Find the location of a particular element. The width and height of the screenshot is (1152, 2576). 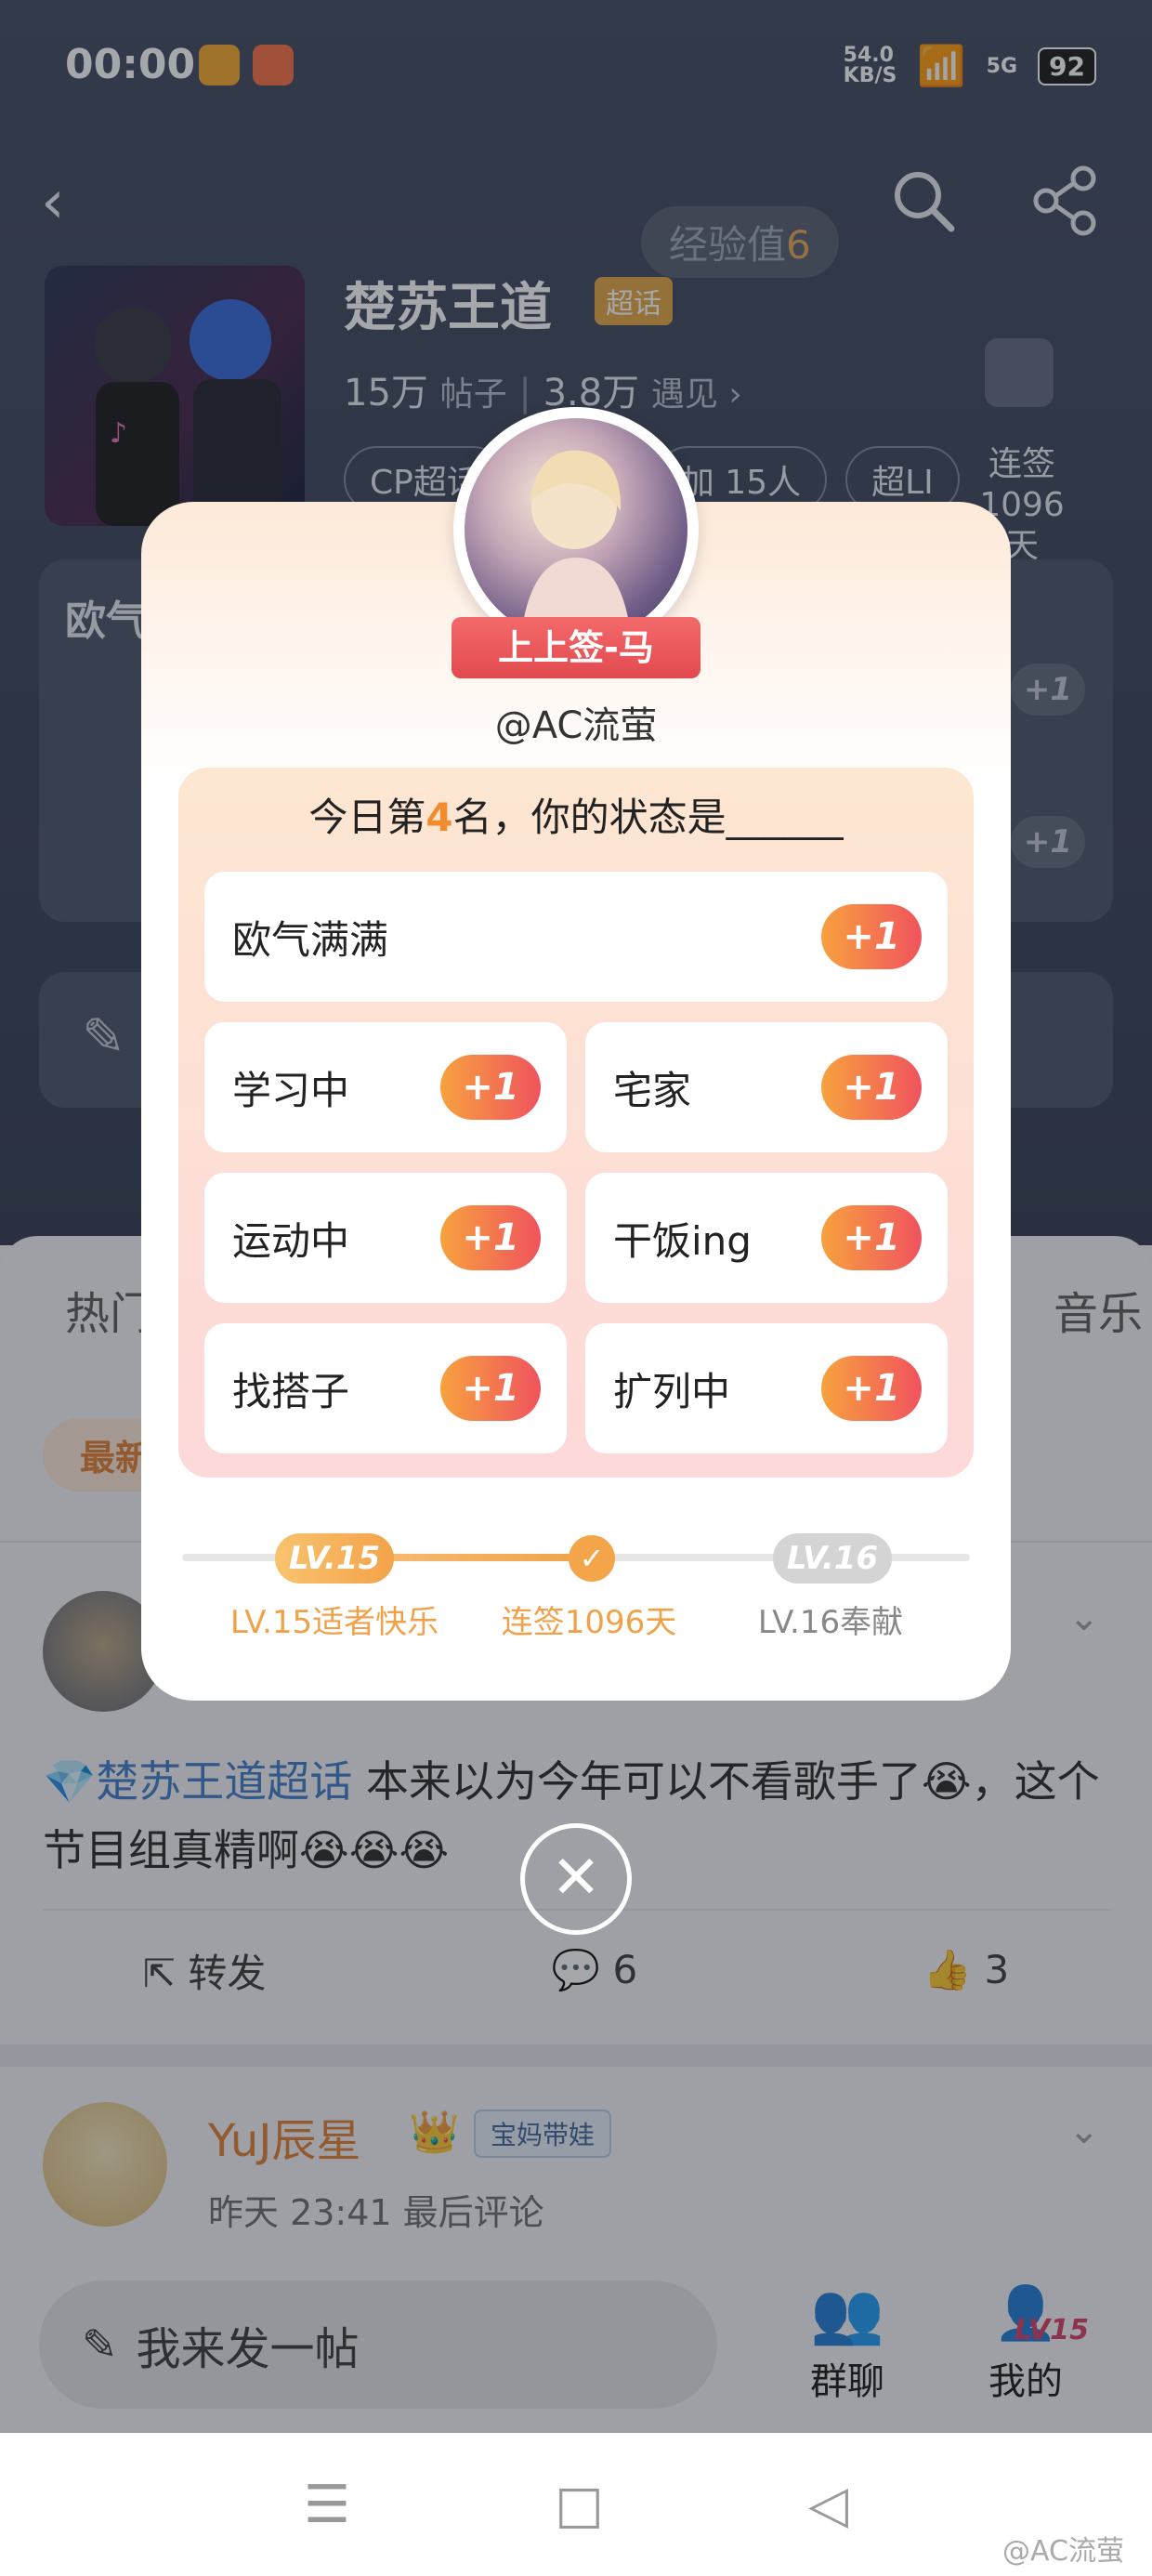

system-nav-bar: ☰ □ ◁ is located at coordinates (576, 2504).